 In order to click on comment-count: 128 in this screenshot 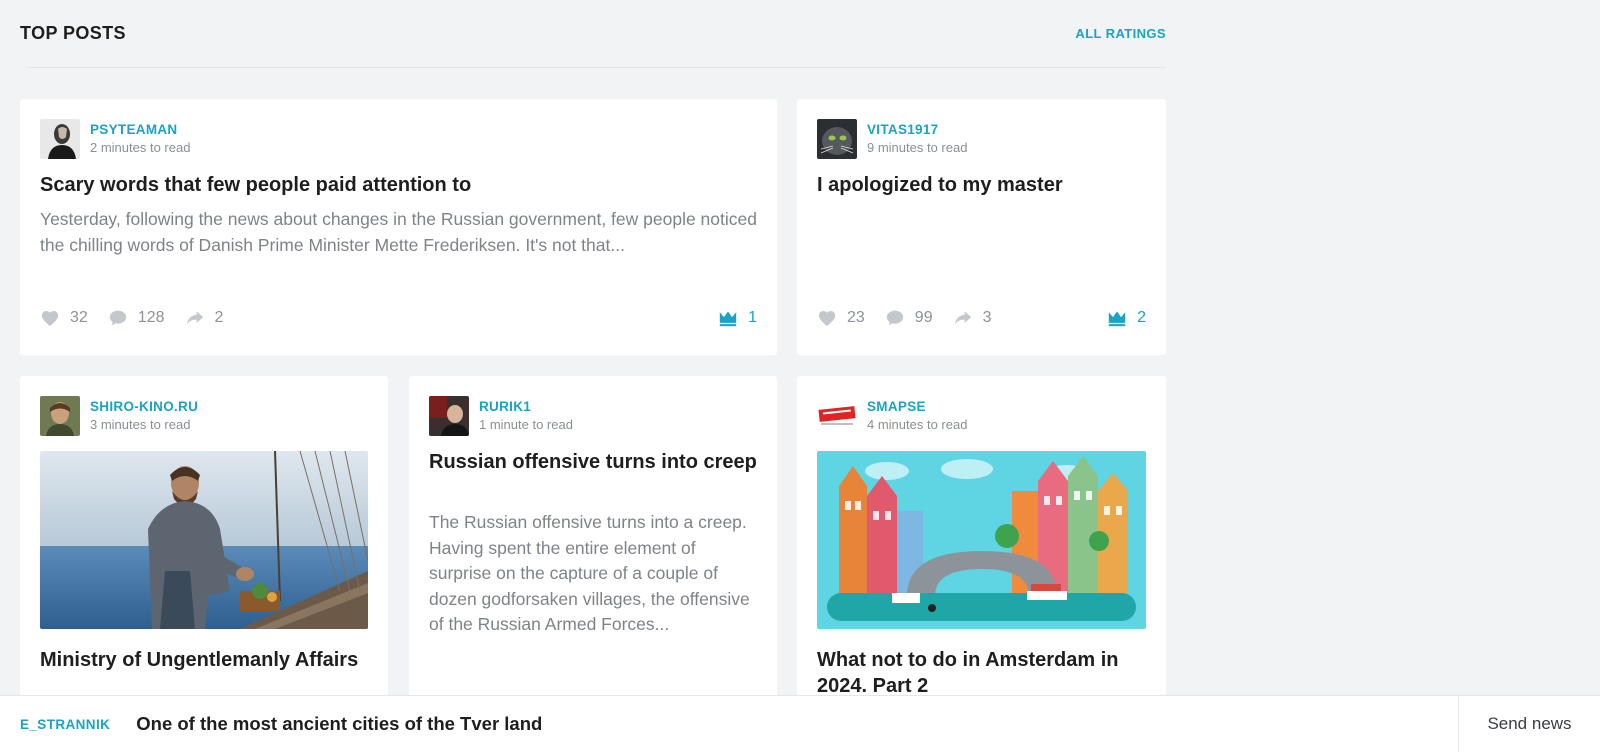, I will do `click(151, 317)`.